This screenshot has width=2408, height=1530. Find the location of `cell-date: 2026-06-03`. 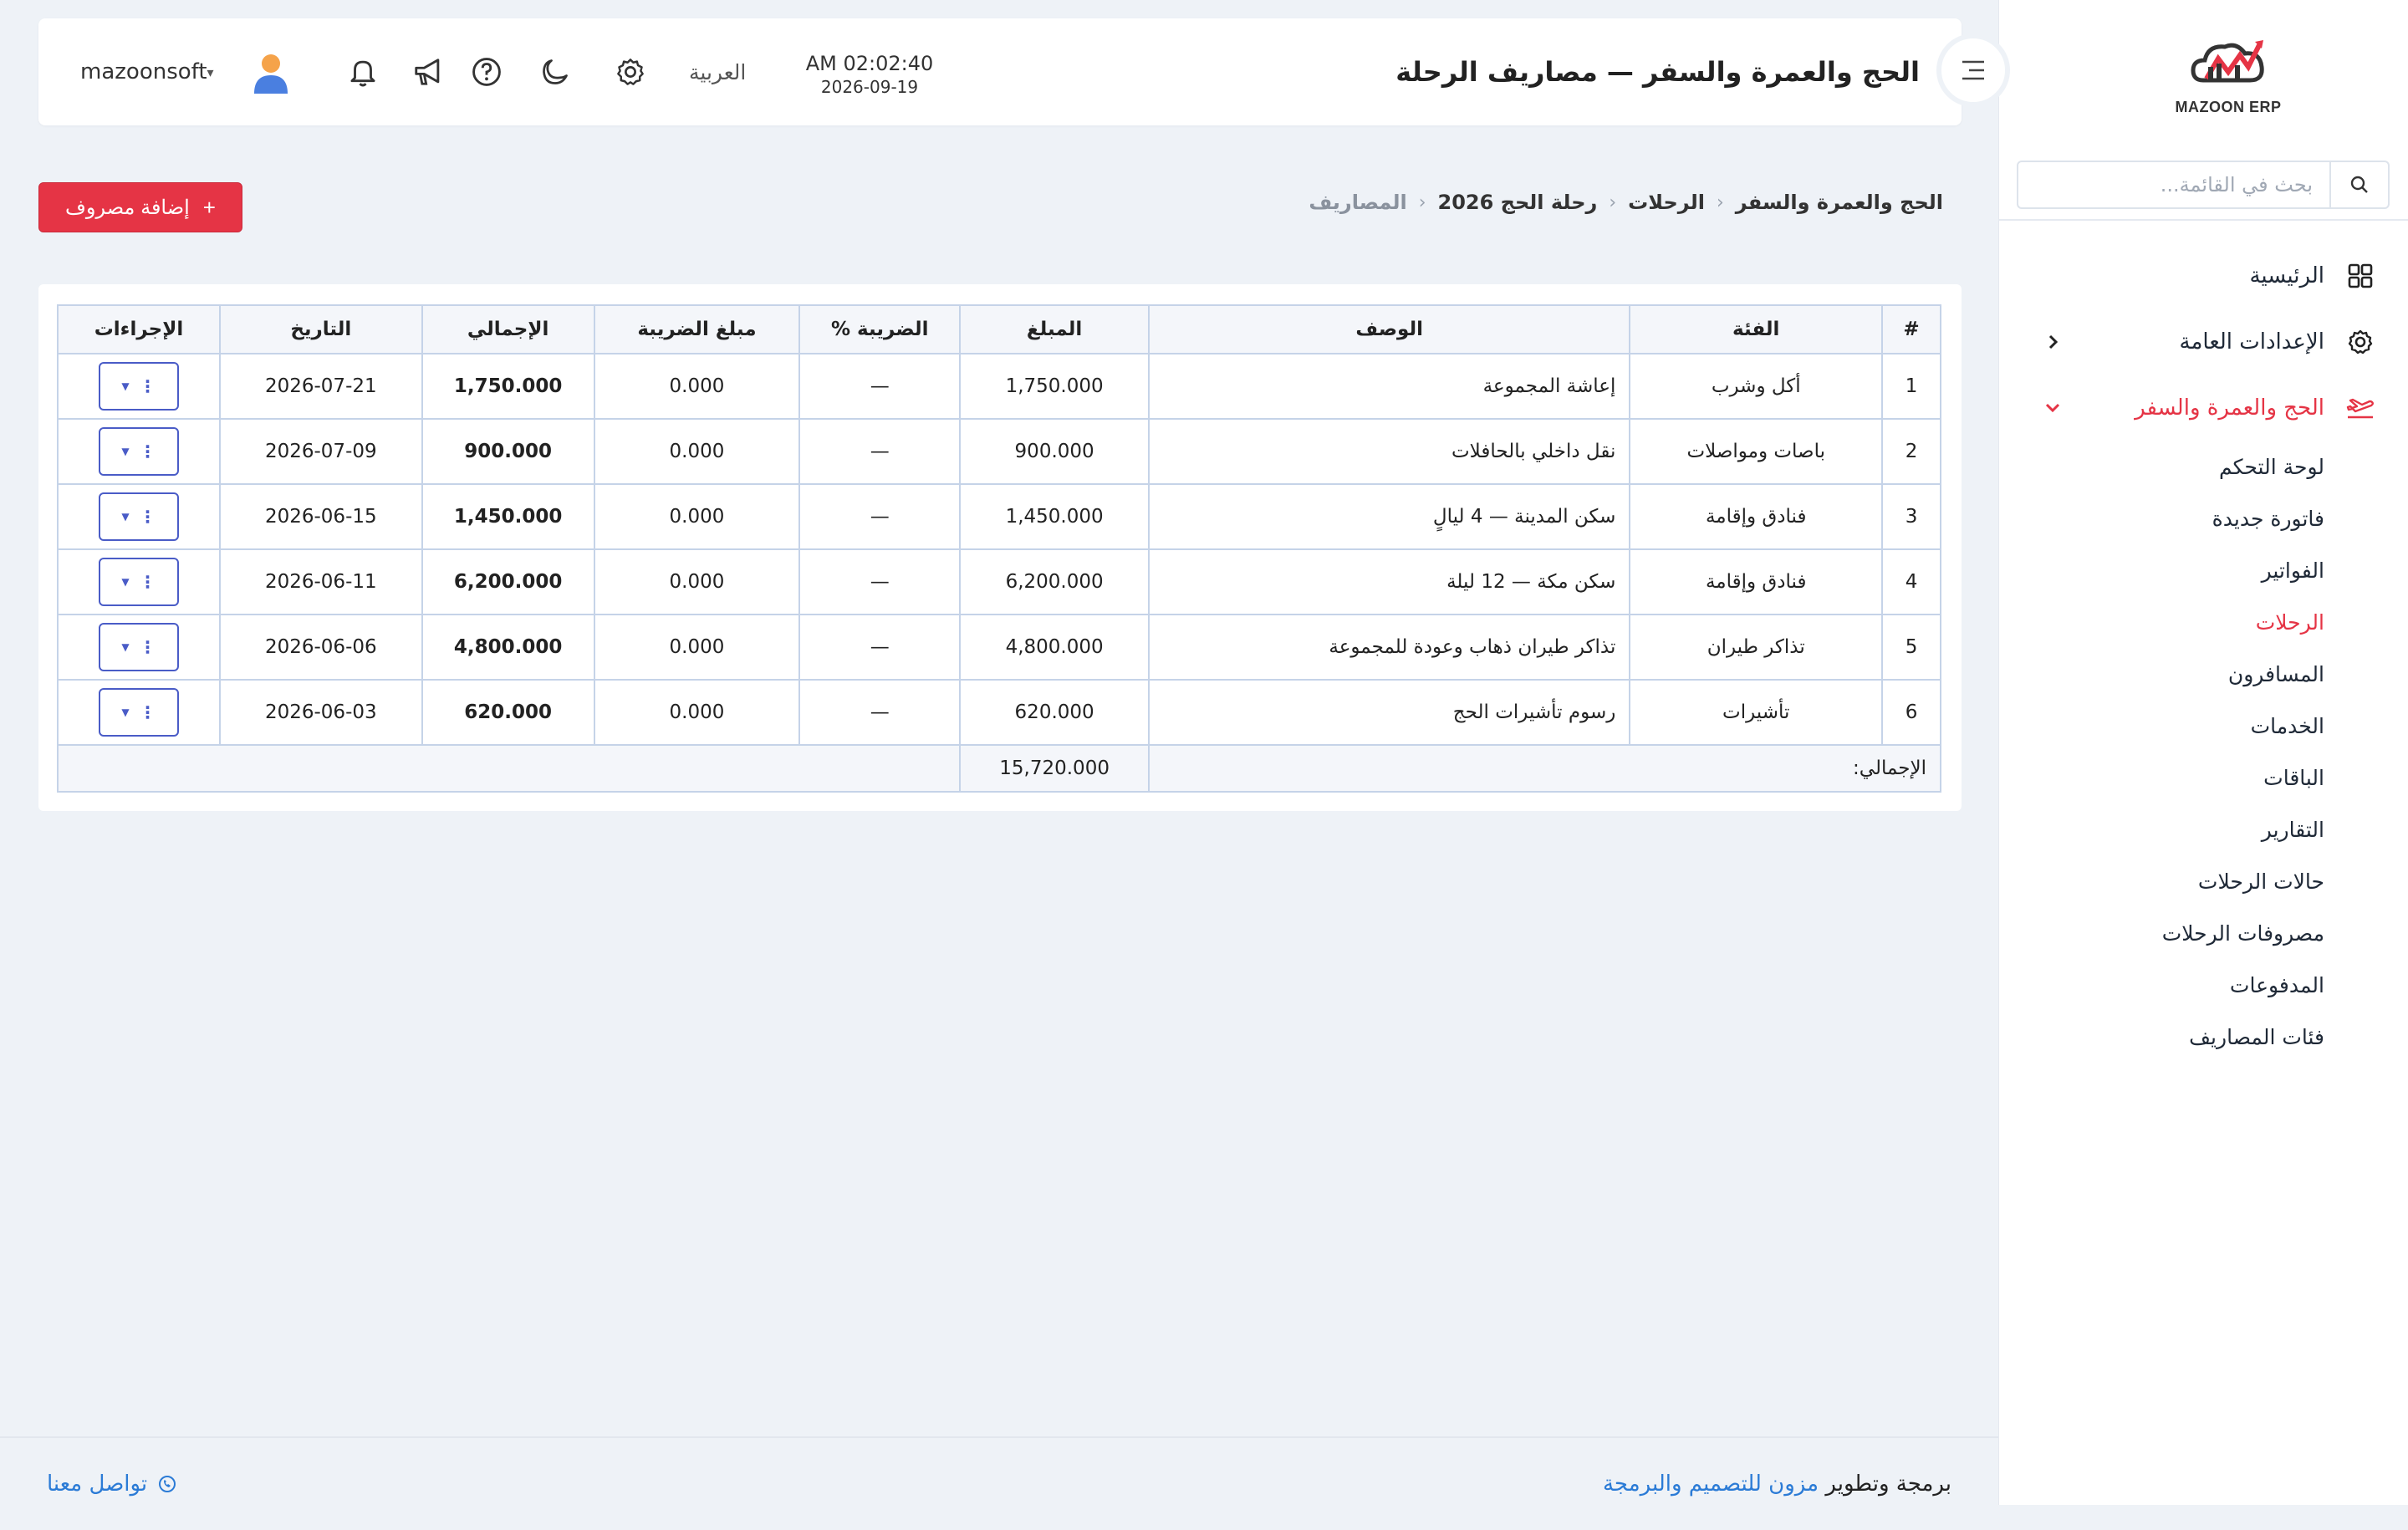

cell-date: 2026-06-03 is located at coordinates (321, 712).